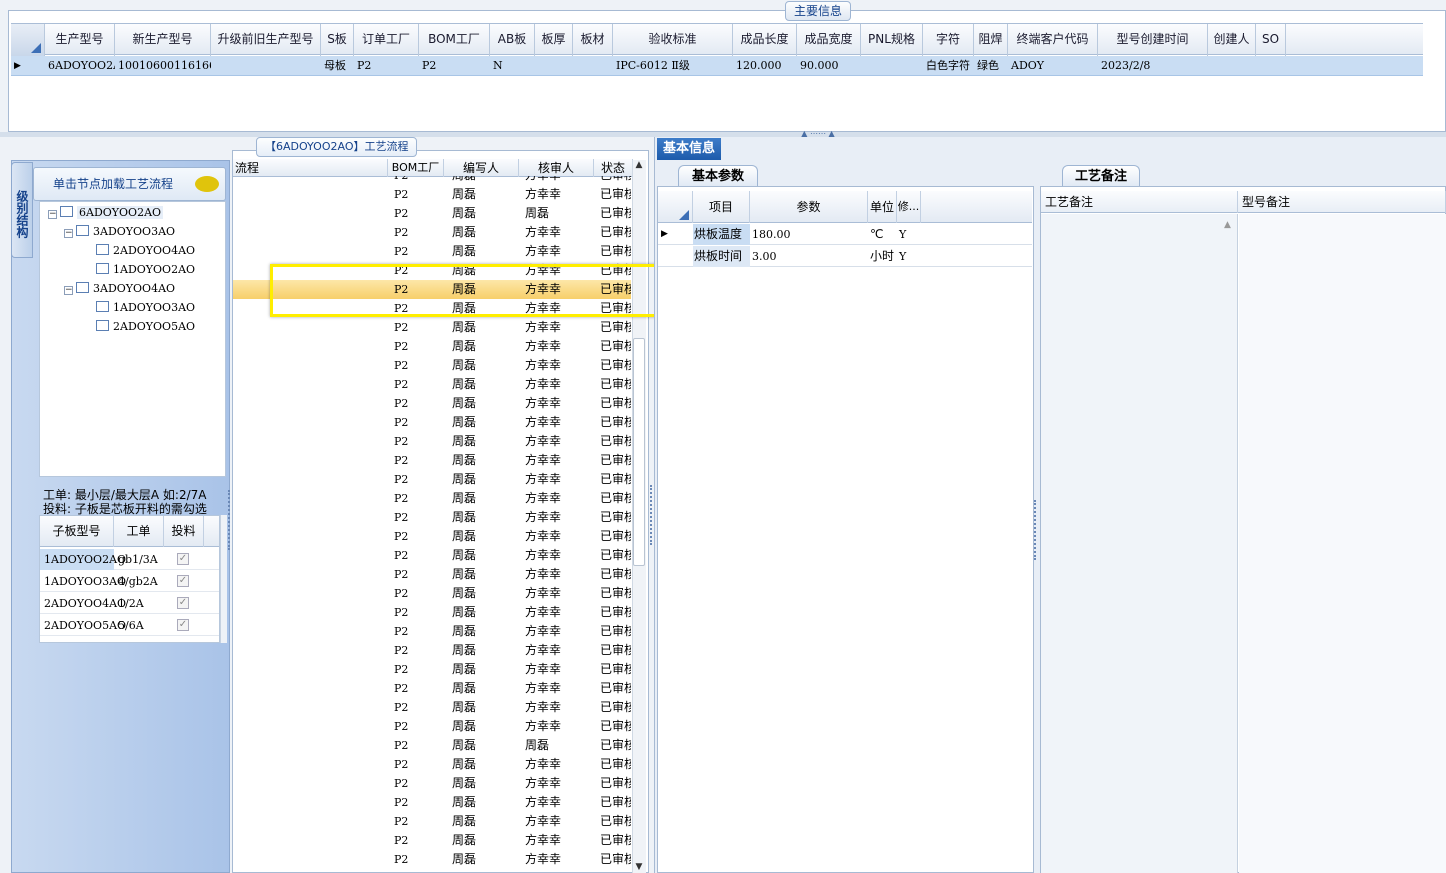 The image size is (1446, 873). Describe the element at coordinates (556, 168) in the screenshot. I see `col-header: 核审人` at that location.